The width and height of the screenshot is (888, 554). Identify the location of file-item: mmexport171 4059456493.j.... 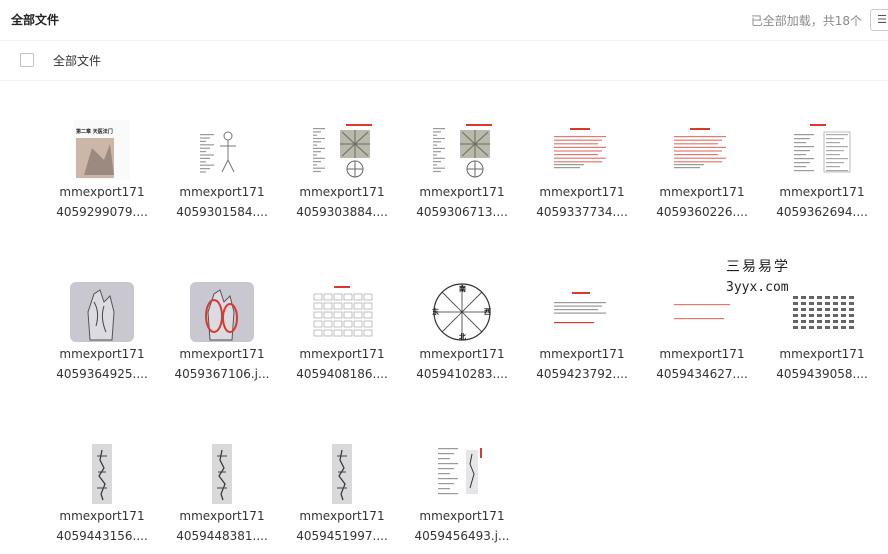
(462, 479).